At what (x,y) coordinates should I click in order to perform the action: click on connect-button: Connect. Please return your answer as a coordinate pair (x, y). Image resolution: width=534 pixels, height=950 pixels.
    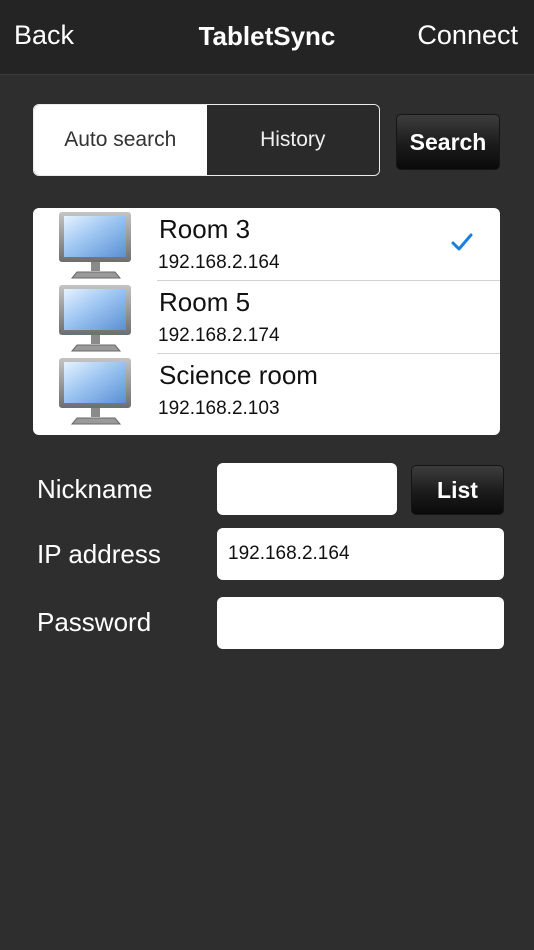
    Looking at the image, I should click on (467, 35).